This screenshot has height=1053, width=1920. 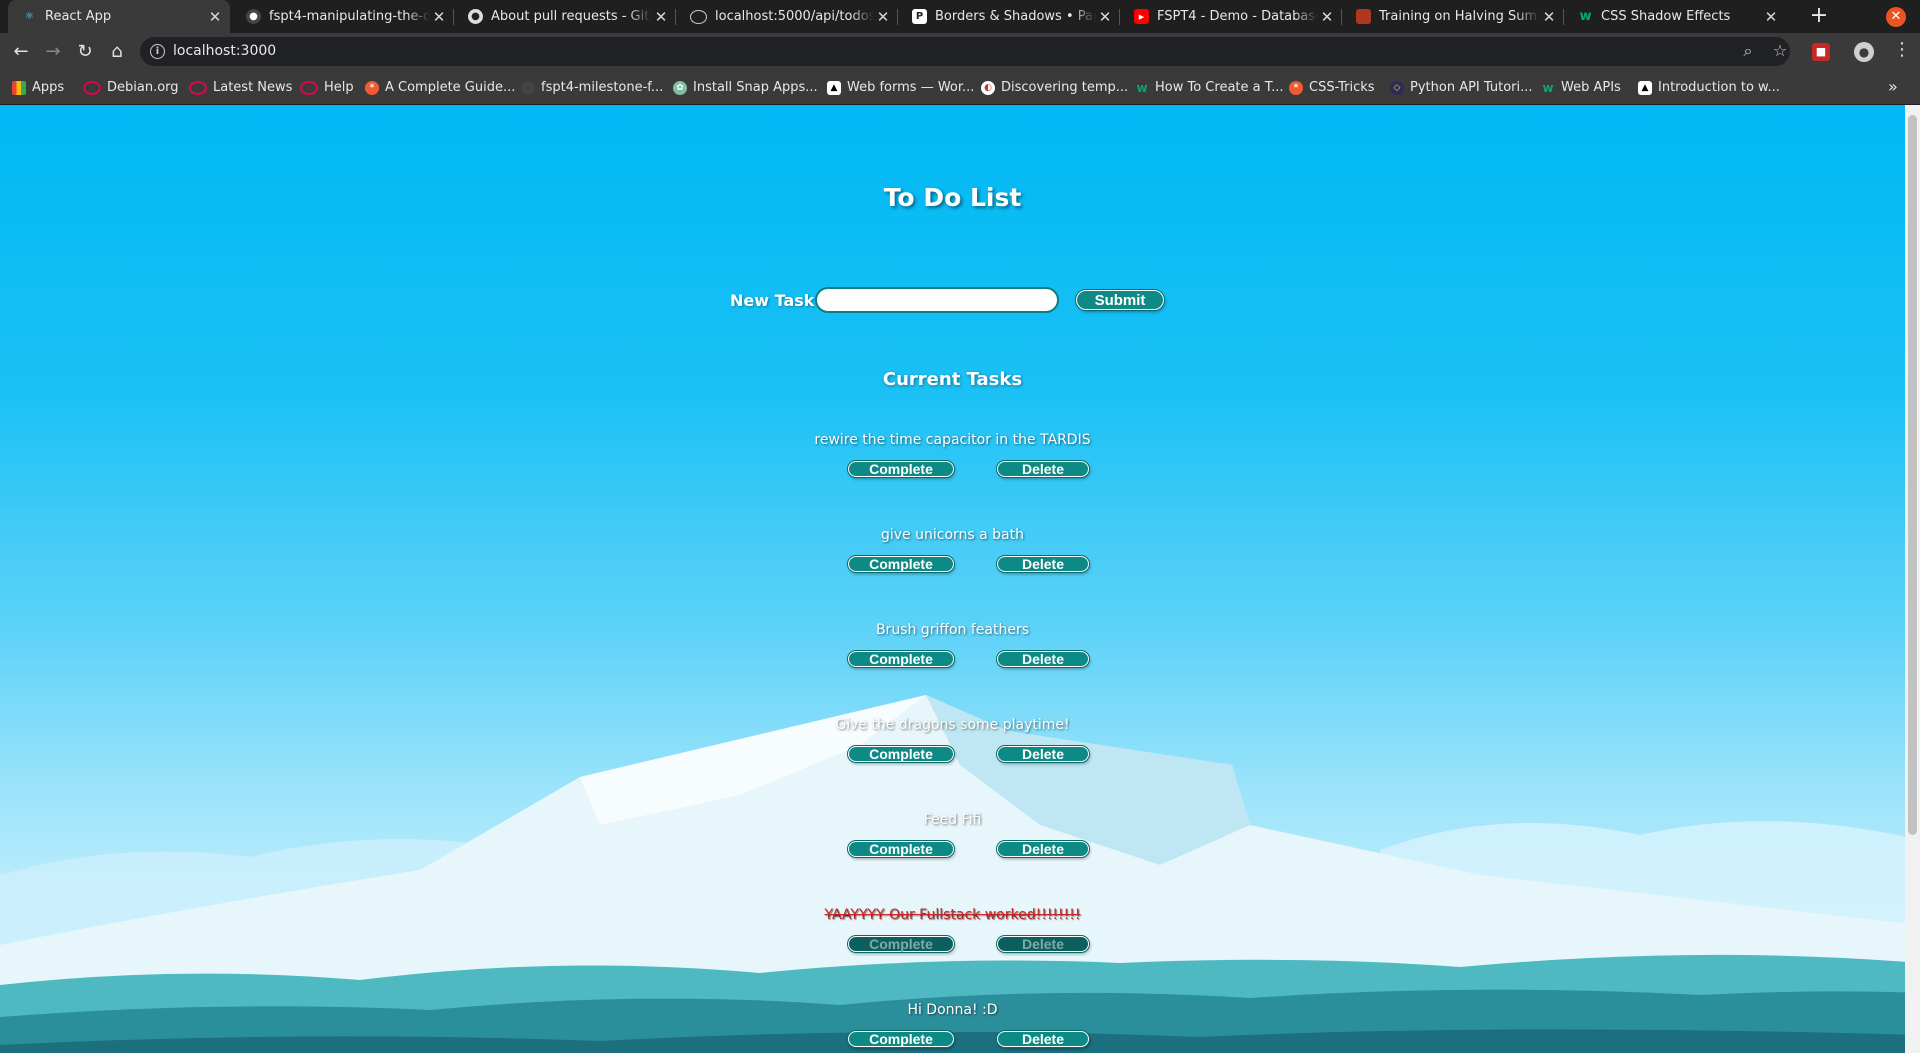 I want to click on bookmark-debian-org: Debian.org, so click(x=131, y=87).